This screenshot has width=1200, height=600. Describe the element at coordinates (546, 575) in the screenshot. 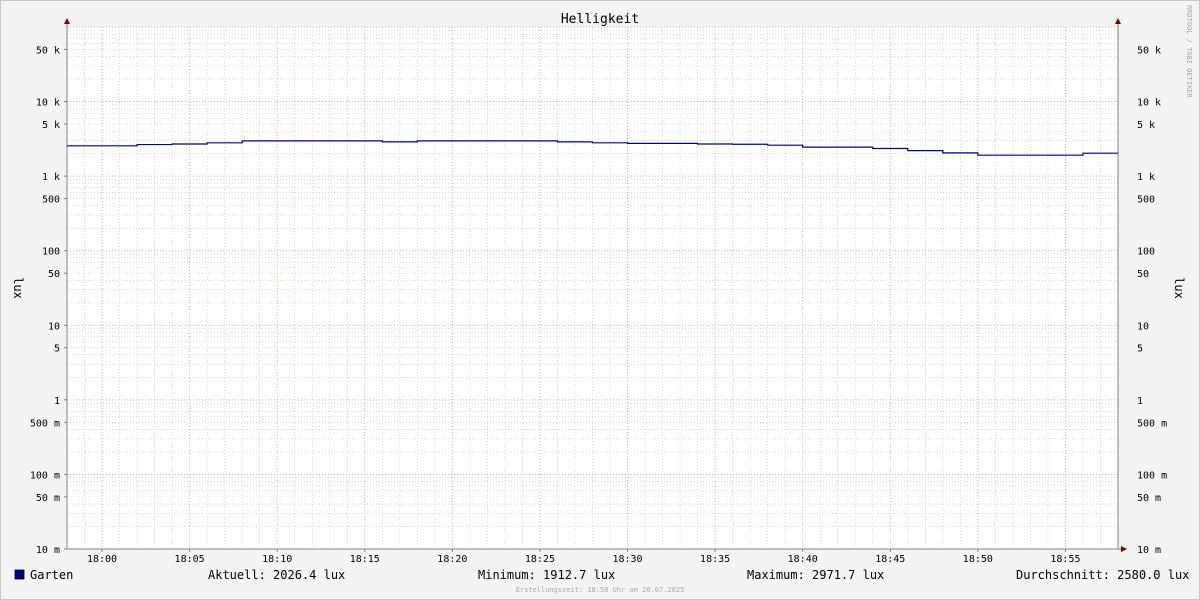

I see `legend-stat: Minimum: 1912.7 lux` at that location.